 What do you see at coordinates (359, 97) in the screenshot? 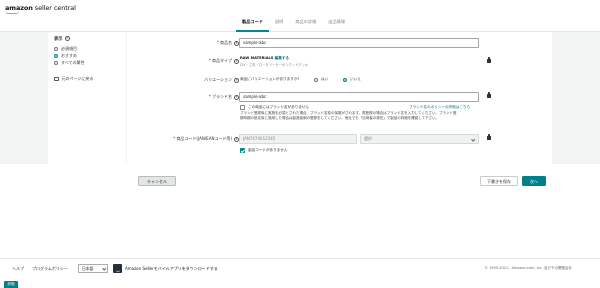
I see `brand-input: sample-abc` at bounding box center [359, 97].